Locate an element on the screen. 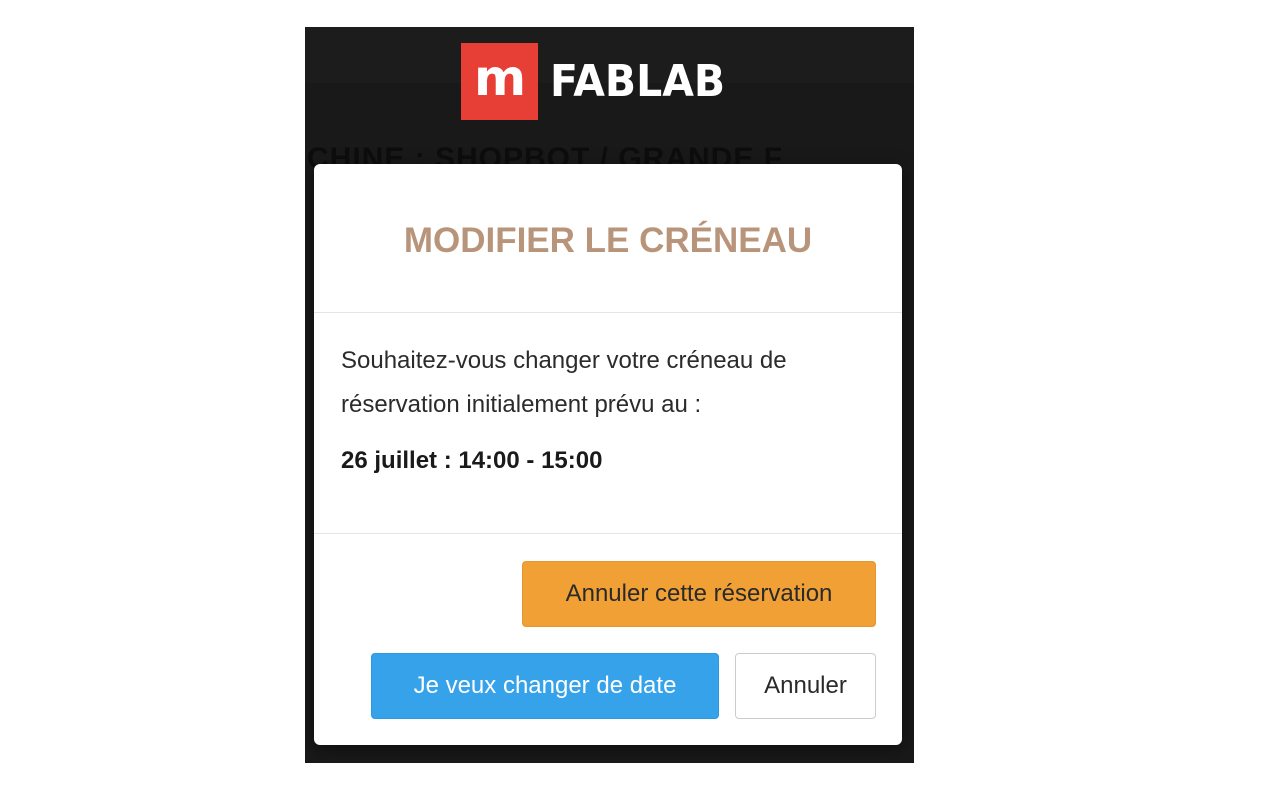 This screenshot has width=1273, height=788. change-date-button: Je veux changer de date is located at coordinates (545, 686).